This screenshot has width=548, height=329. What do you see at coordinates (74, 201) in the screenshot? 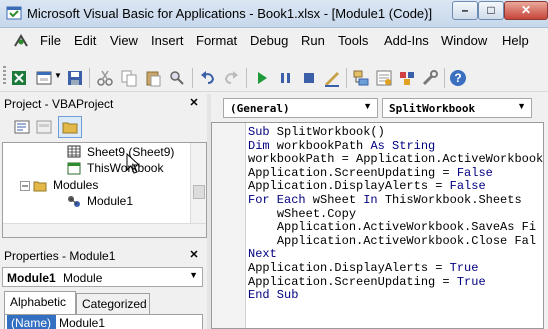
I see `module-icon` at bounding box center [74, 201].